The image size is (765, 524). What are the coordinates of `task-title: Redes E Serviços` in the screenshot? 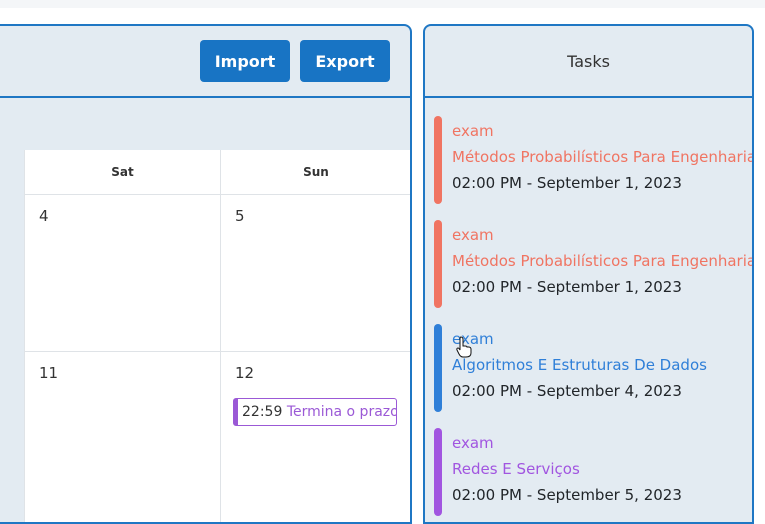 It's located at (516, 469).